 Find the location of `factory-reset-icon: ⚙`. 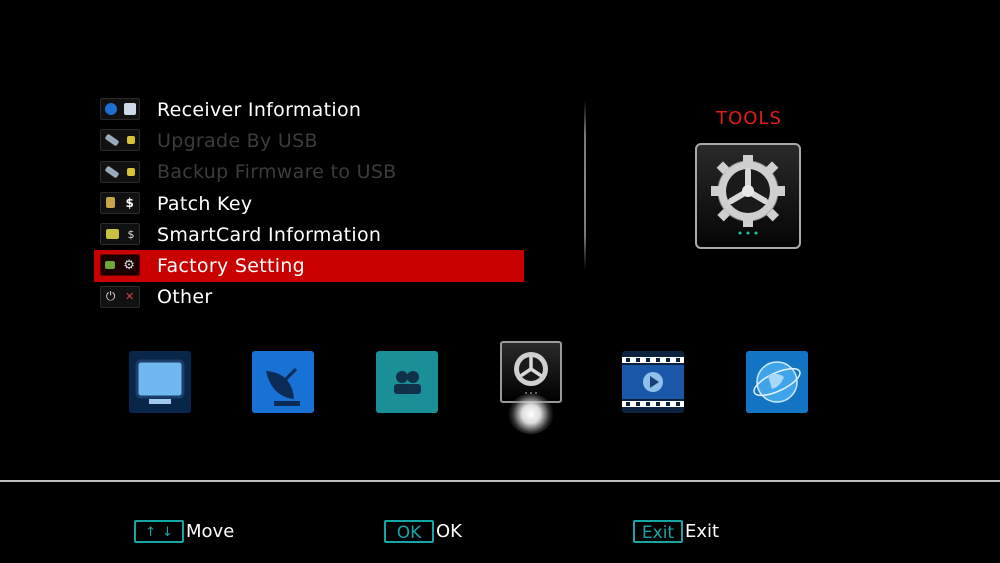

factory-reset-icon: ⚙ is located at coordinates (120, 265).